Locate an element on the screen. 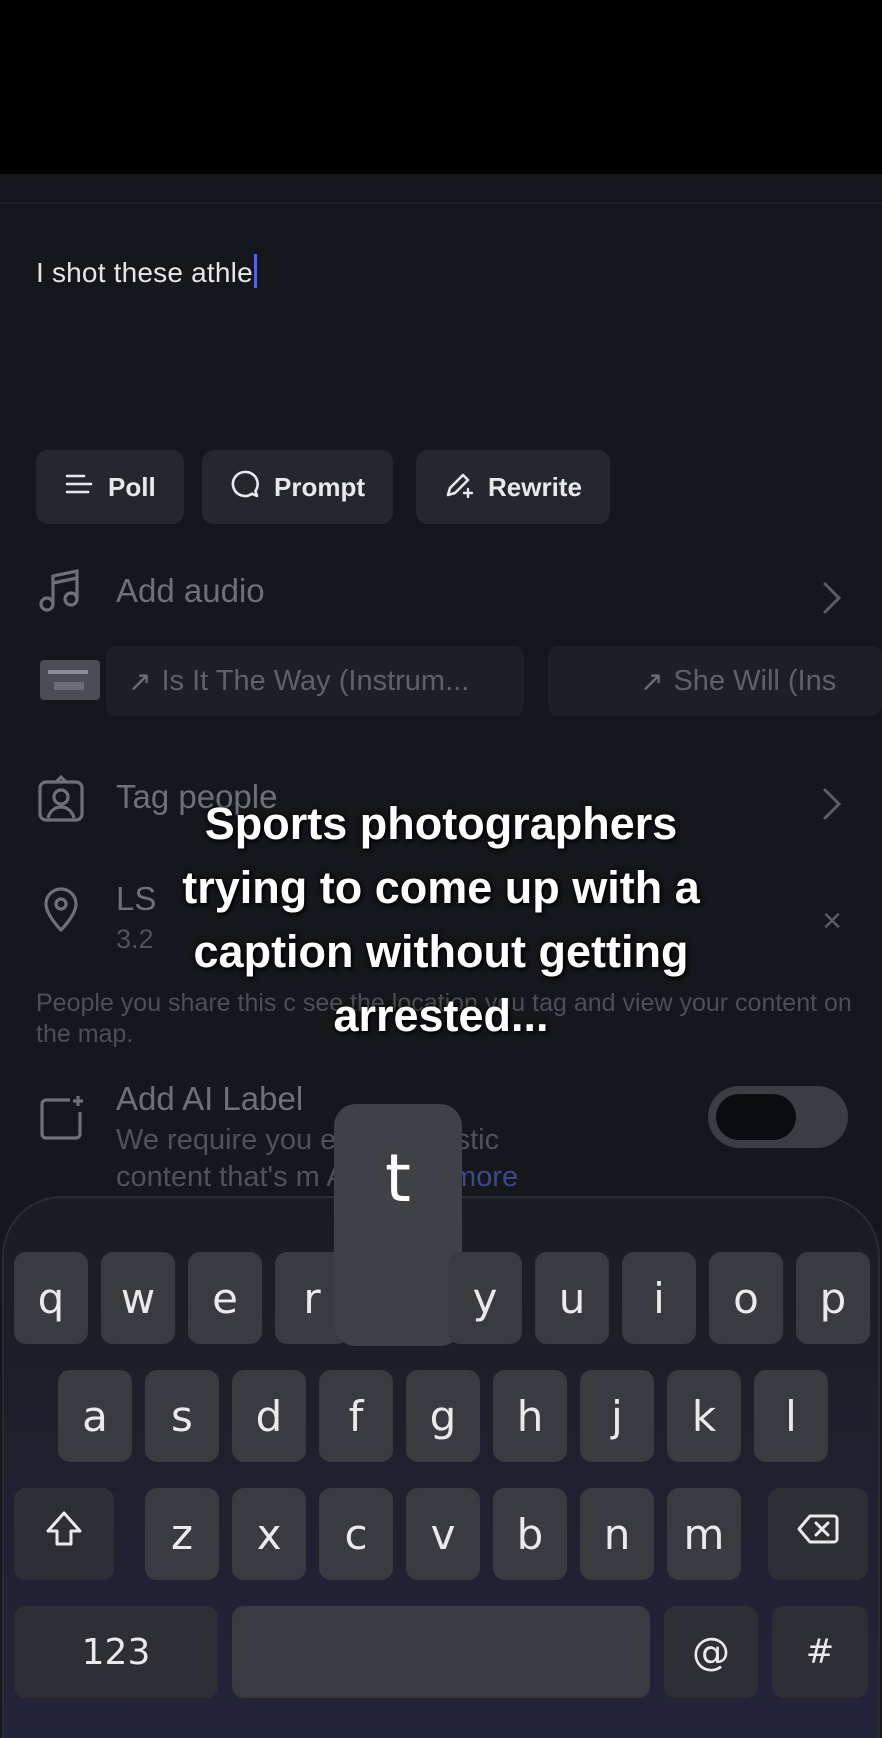 This screenshot has height=1738, width=882. key-k: k is located at coordinates (704, 1416).